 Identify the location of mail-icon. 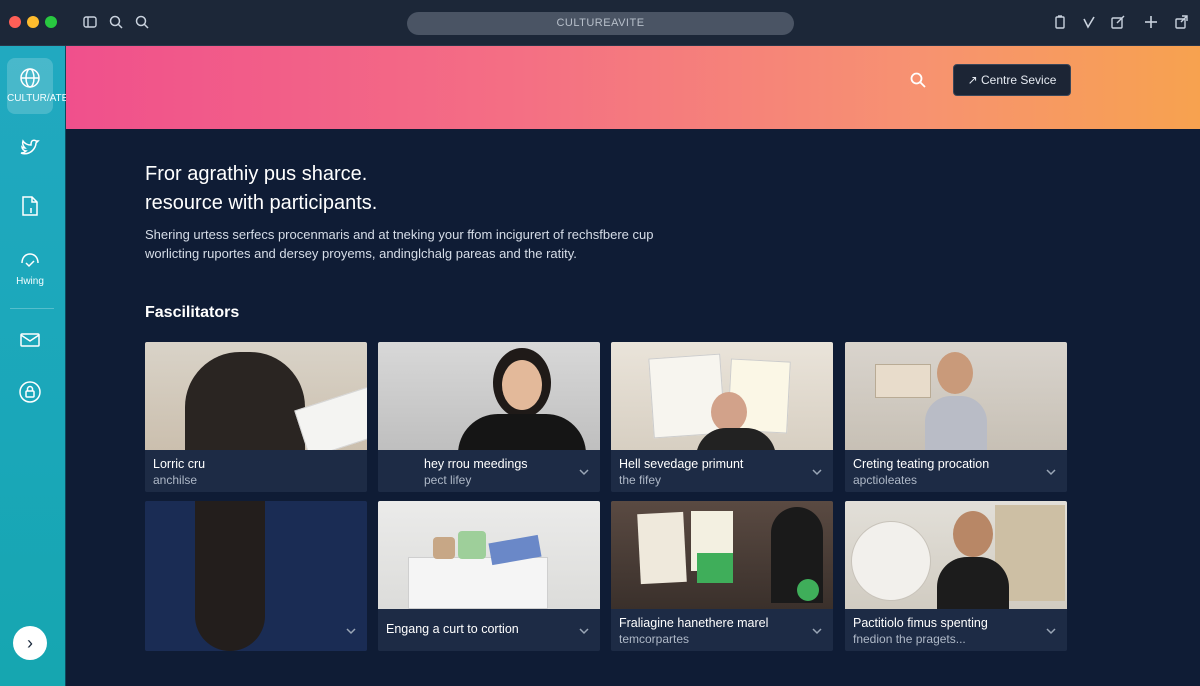
(30, 340).